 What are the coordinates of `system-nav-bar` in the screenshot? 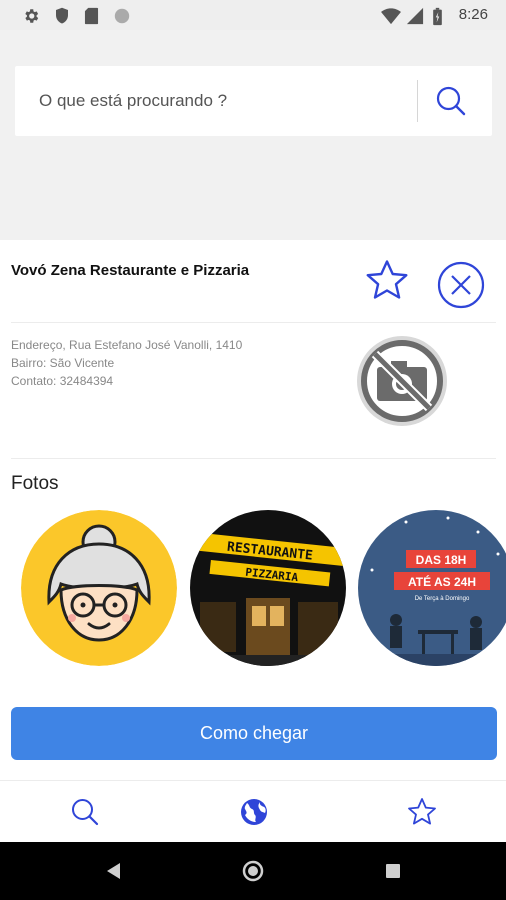 It's located at (253, 871).